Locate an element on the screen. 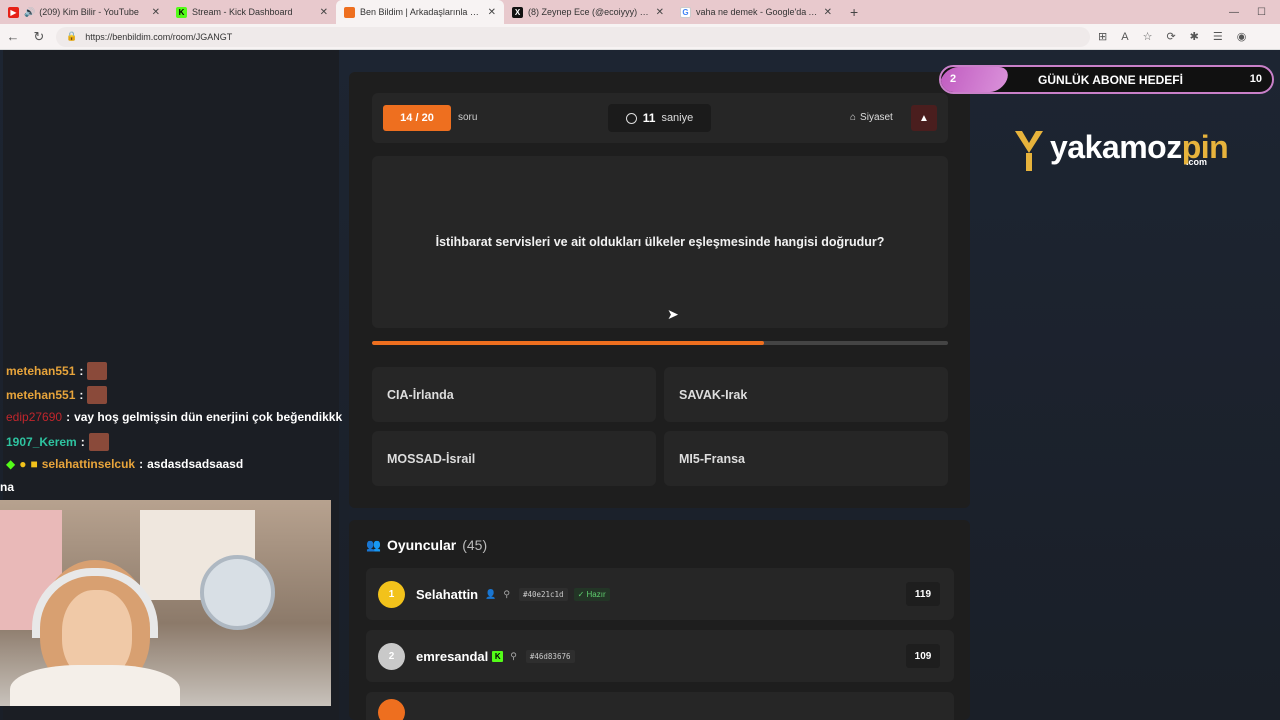  tab-title: Ben Bildim | Arkadaşlarınla Online is located at coordinates (421, 12).